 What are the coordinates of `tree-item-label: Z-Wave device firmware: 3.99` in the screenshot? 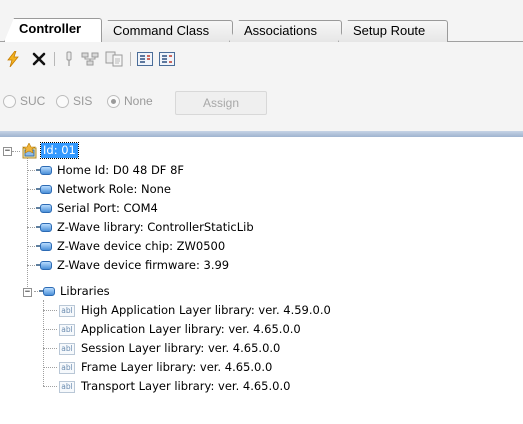 It's located at (143, 265).